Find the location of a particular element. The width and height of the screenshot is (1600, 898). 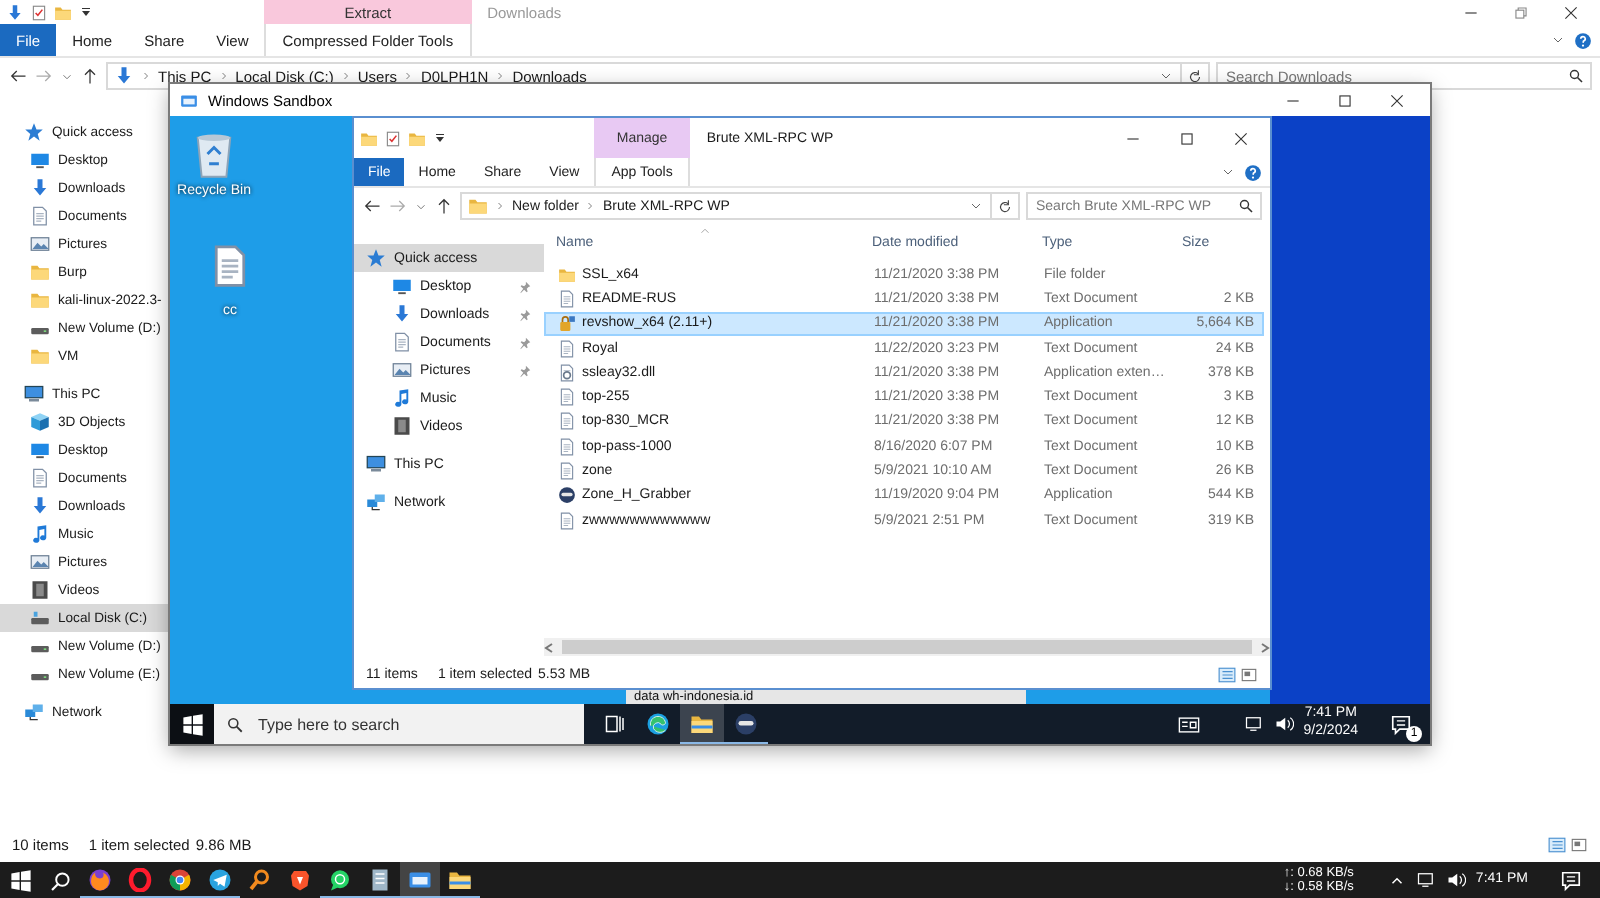

star-icon is located at coordinates (34, 132).